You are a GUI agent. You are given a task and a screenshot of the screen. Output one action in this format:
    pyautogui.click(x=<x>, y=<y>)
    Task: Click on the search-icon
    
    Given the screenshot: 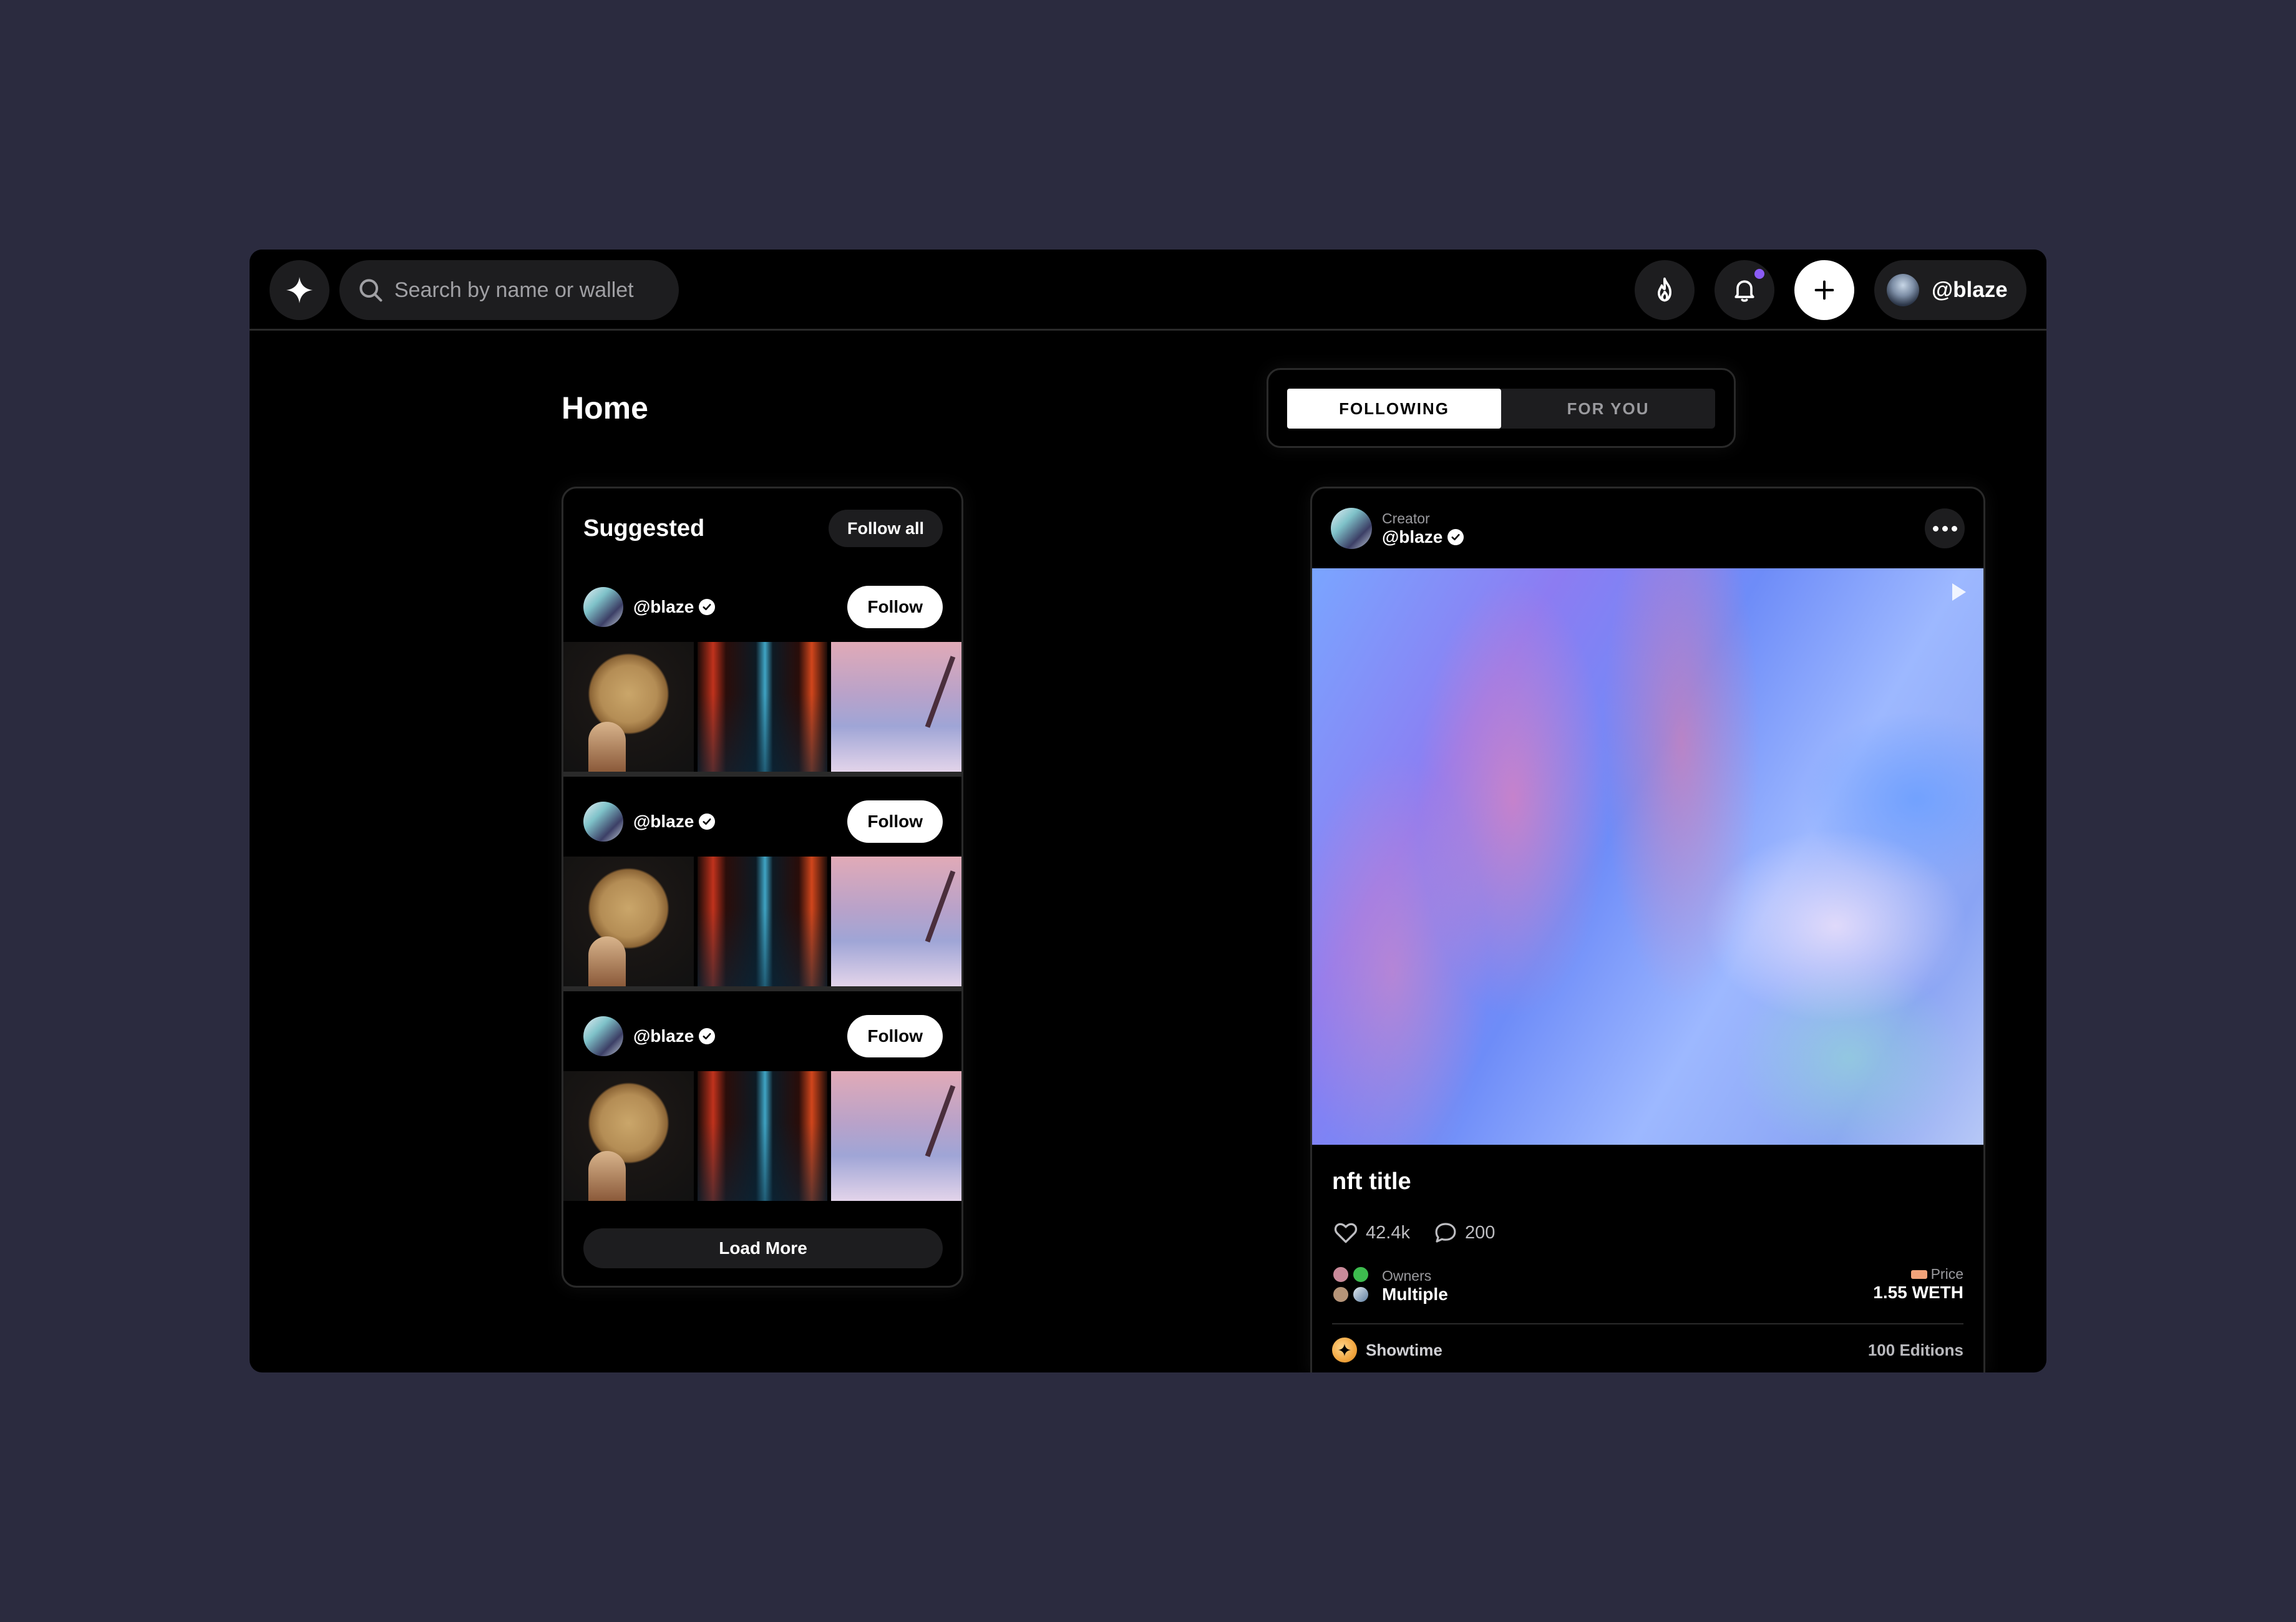 What is the action you would take?
    pyautogui.click(x=370, y=290)
    